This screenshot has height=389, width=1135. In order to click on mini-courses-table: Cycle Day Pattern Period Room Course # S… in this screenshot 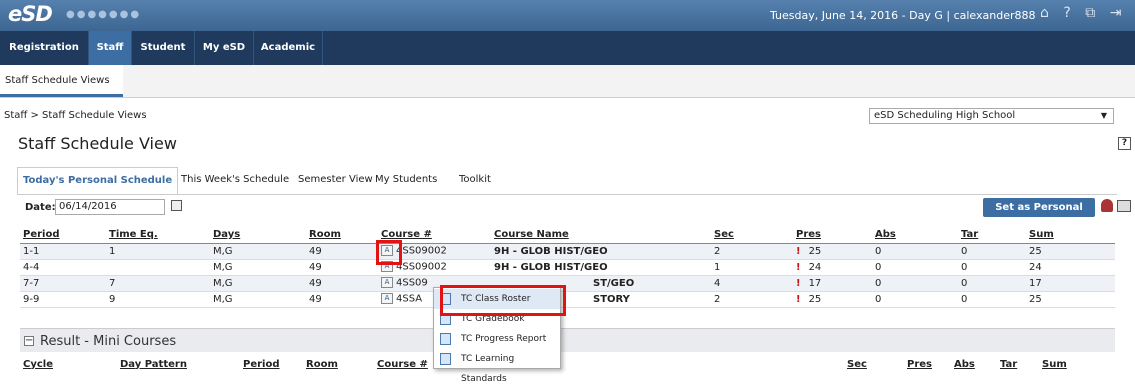, I will do `click(567, 364)`.